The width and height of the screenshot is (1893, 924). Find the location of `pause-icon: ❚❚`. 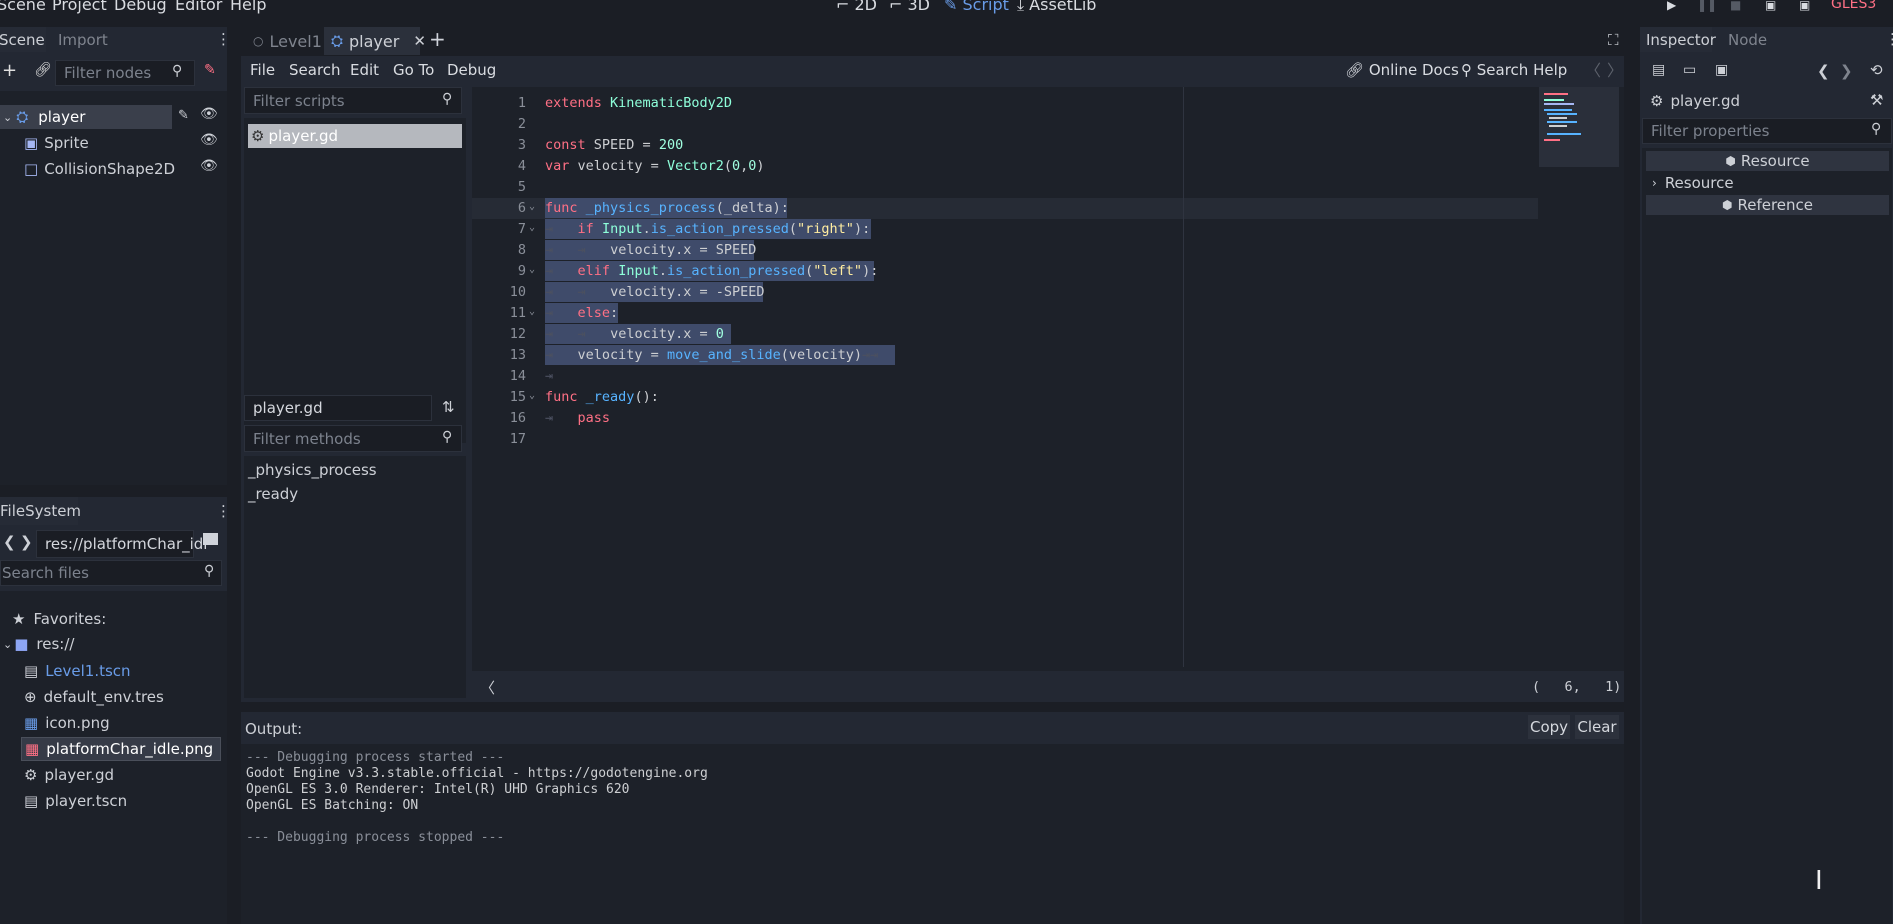

pause-icon: ❚❚ is located at coordinates (1707, 6).